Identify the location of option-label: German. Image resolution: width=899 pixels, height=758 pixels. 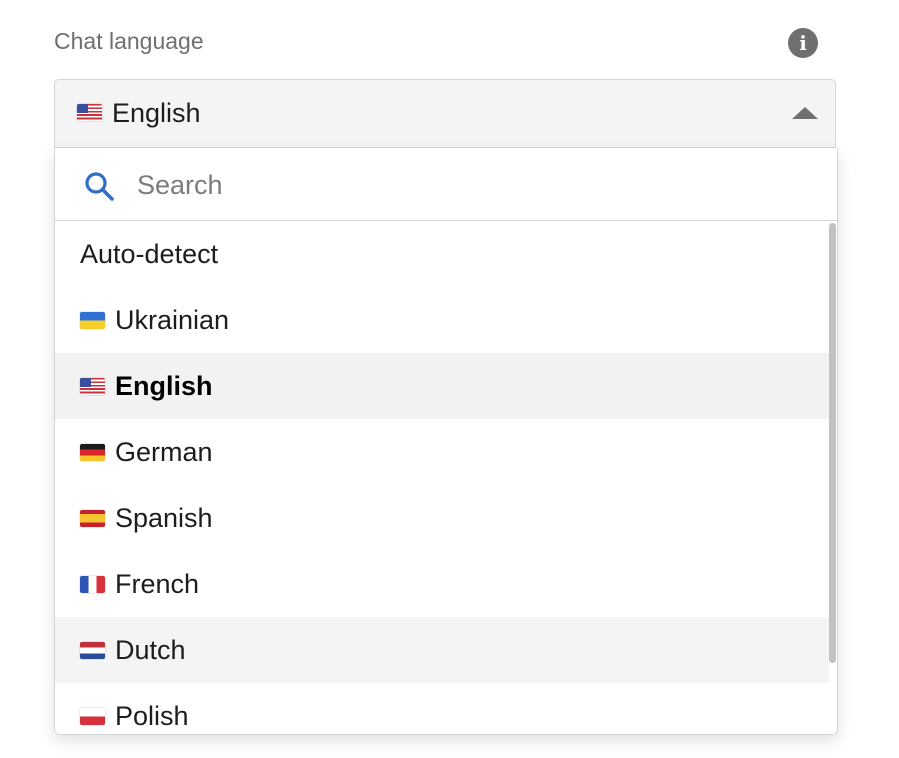
(164, 451).